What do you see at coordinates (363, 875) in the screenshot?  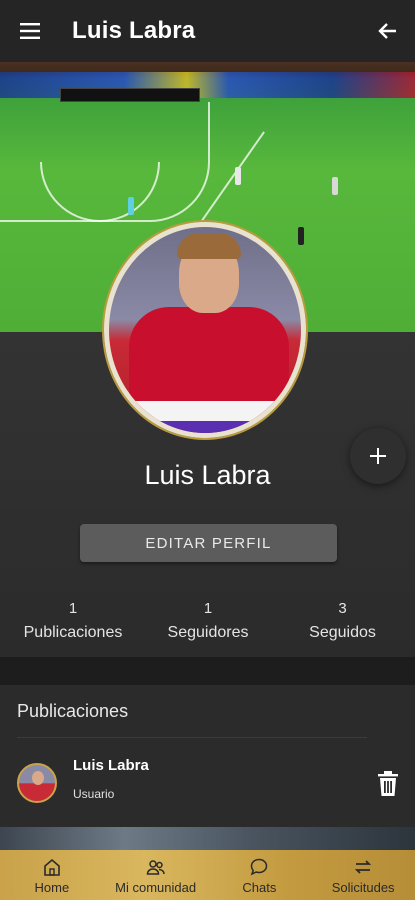 I see `nav-solicitudes: Solicitudes` at bounding box center [363, 875].